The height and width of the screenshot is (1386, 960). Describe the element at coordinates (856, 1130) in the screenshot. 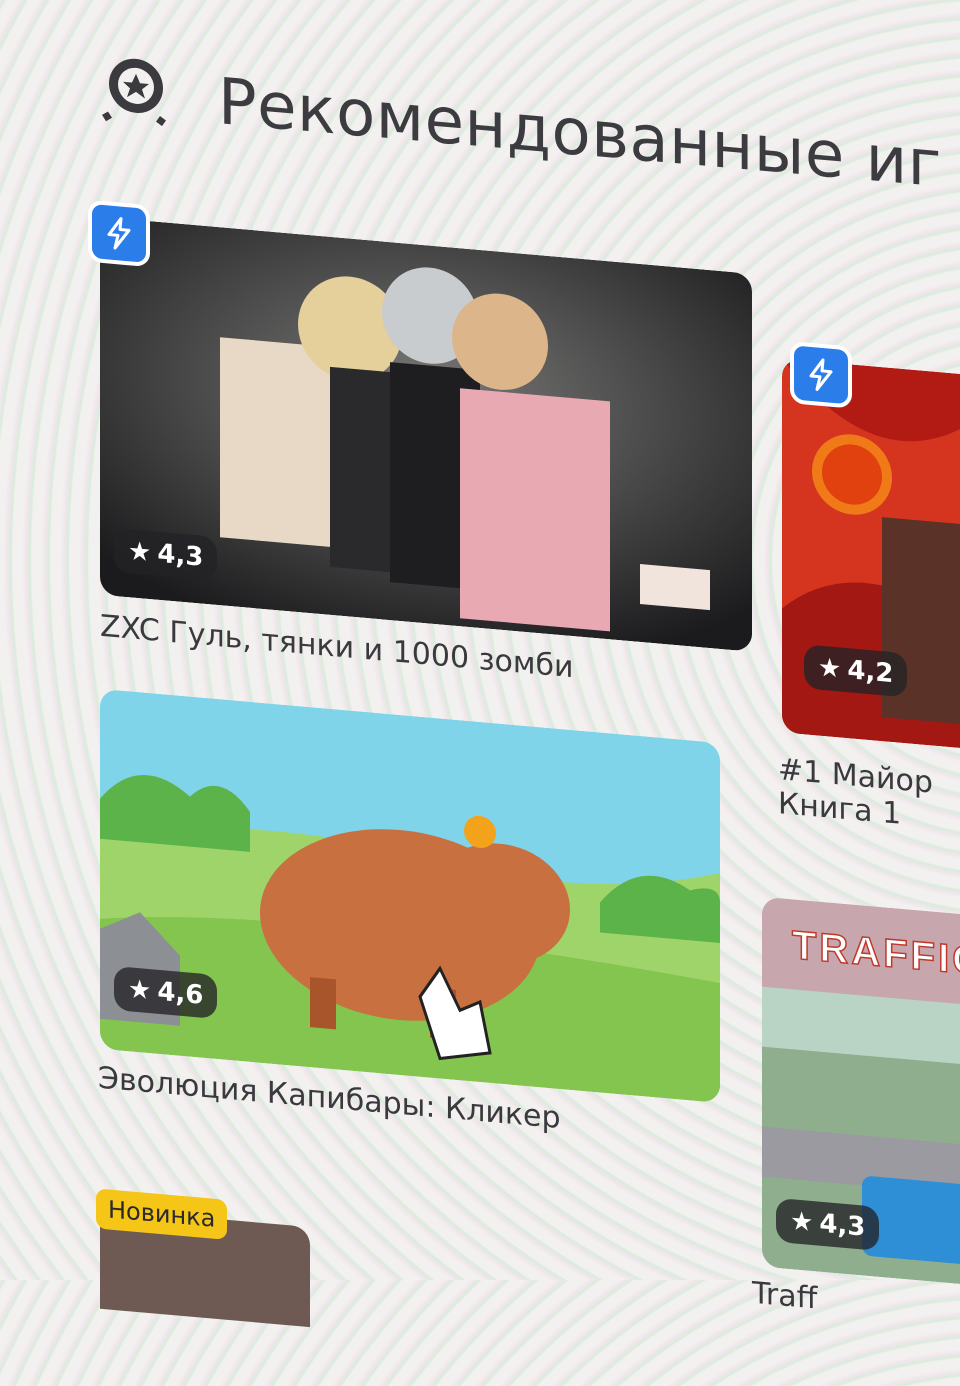

I see `game-card-traffic: TRAFFIC ★ 4,3 Traff` at that location.